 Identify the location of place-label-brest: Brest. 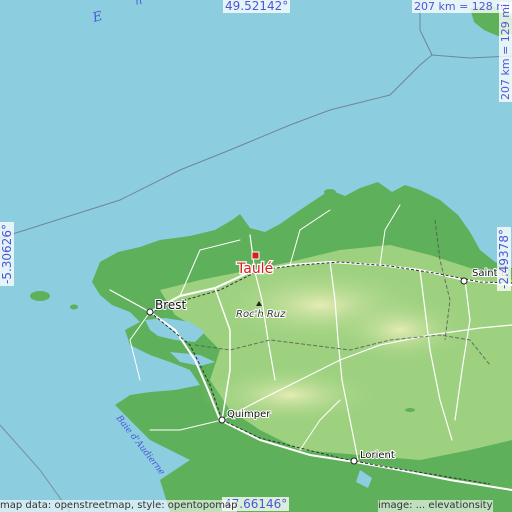
(171, 305).